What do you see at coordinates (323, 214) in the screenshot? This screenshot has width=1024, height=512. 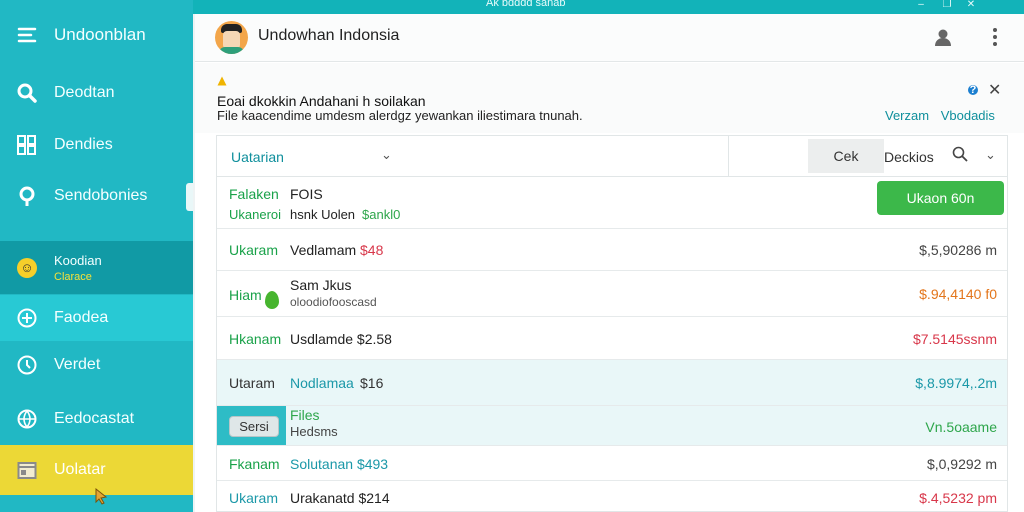 I see `row-subtext: hsnk Uolen` at bounding box center [323, 214].